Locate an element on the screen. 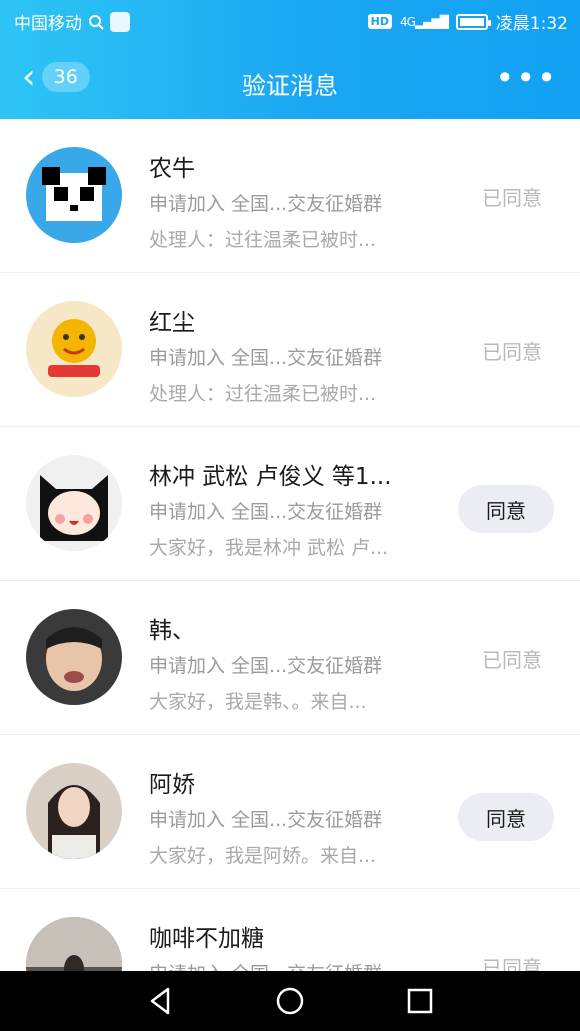  list-item: 农牛 申请加入 全国...交友征婚群 处理人：过往温柔已被时... 已同意 is located at coordinates (290, 196).